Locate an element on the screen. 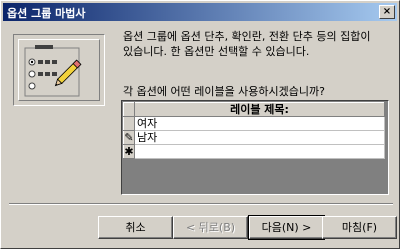 Image resolution: width=400 pixels, height=249 pixels. finish-button: 마침(F) is located at coordinates (359, 227).